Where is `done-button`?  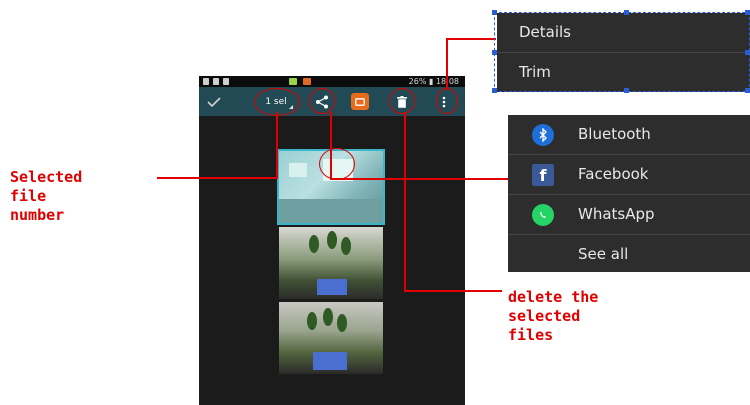
done-button is located at coordinates (214, 102).